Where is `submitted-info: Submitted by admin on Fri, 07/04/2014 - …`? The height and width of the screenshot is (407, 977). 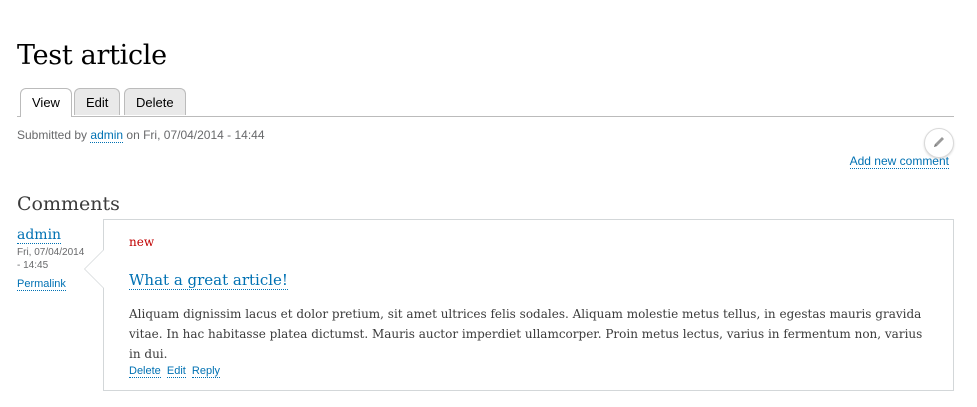
submitted-info: Submitted by admin on Fri, 07/04/2014 - … is located at coordinates (141, 135).